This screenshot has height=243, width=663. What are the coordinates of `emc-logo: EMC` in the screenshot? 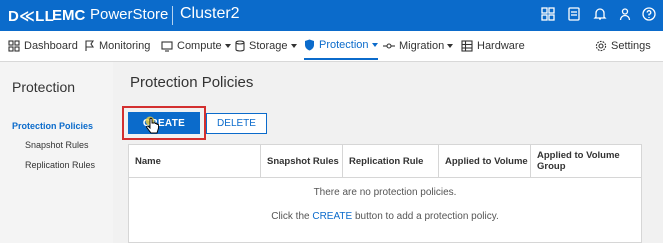 It's located at (69, 15).